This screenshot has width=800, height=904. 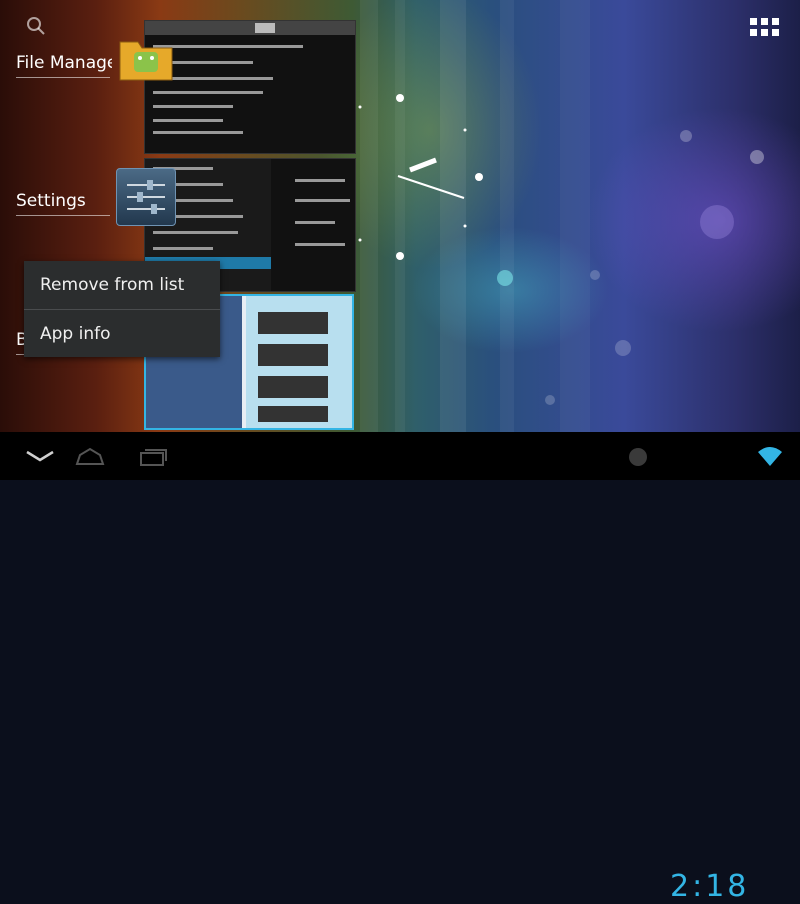 What do you see at coordinates (250, 87) in the screenshot?
I see `recent-app-thumbnail` at bounding box center [250, 87].